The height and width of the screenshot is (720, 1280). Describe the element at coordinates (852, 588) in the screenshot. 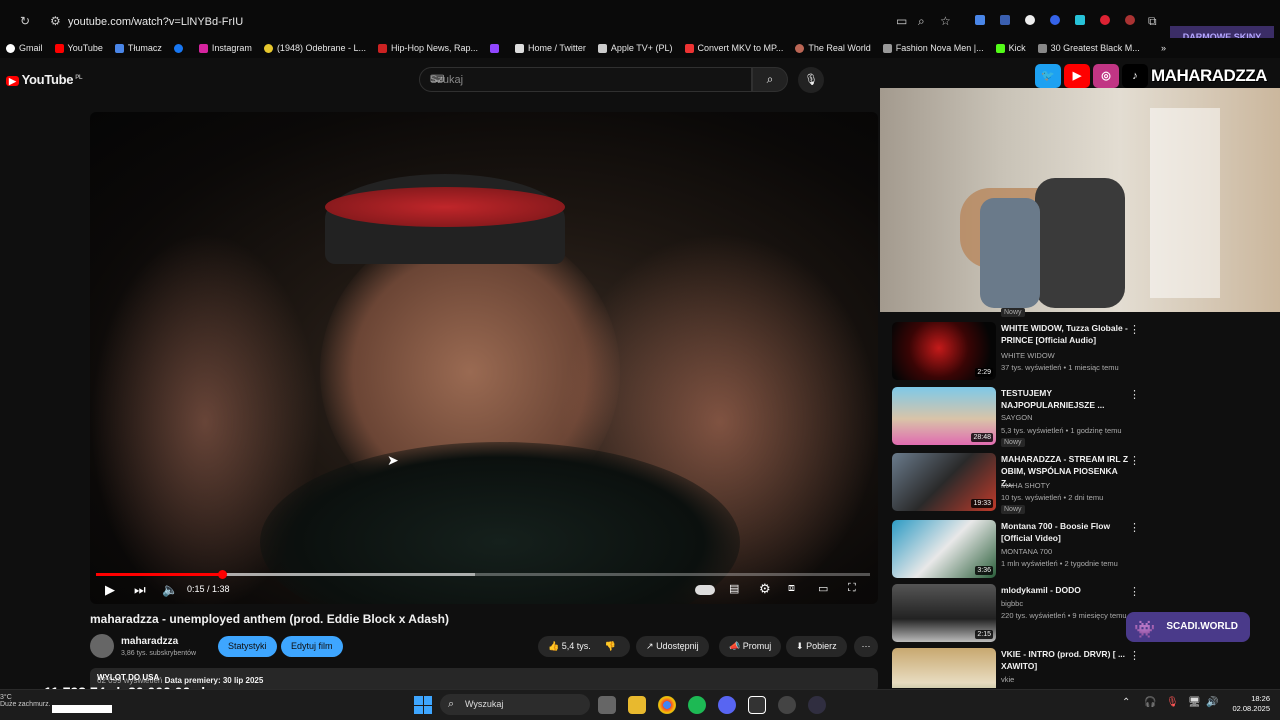

I see `fullscreen-icon: ⛶` at that location.